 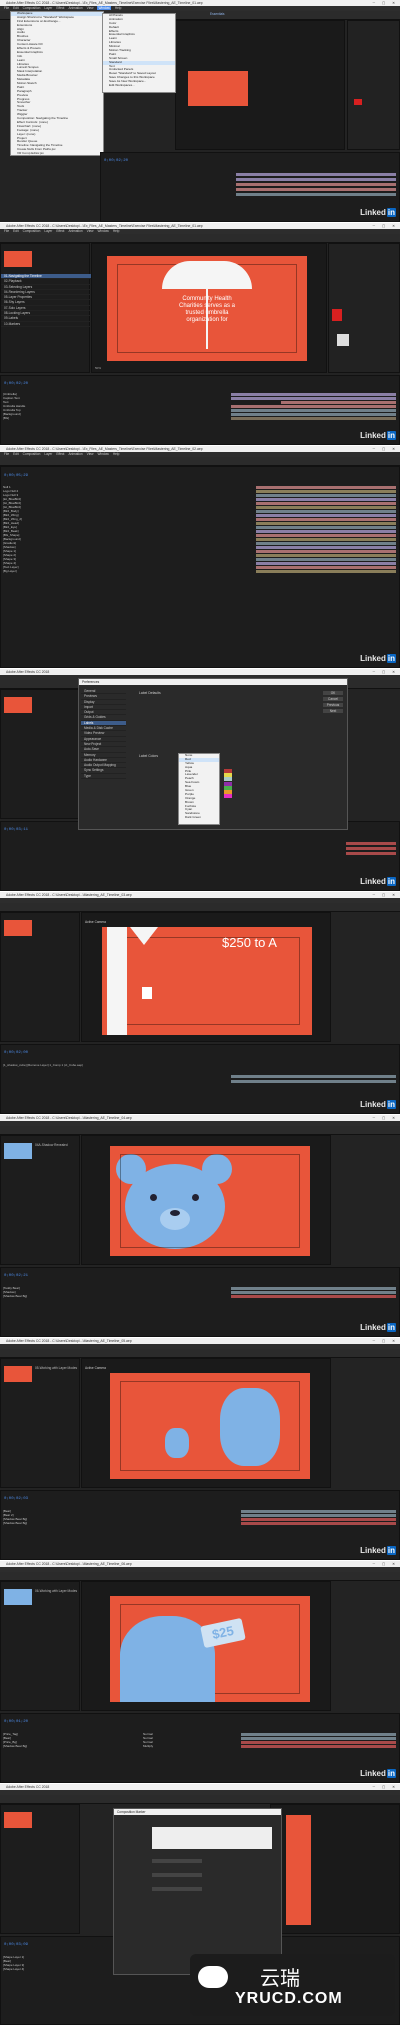 I want to click on next-button: Next, so click(x=333, y=711).